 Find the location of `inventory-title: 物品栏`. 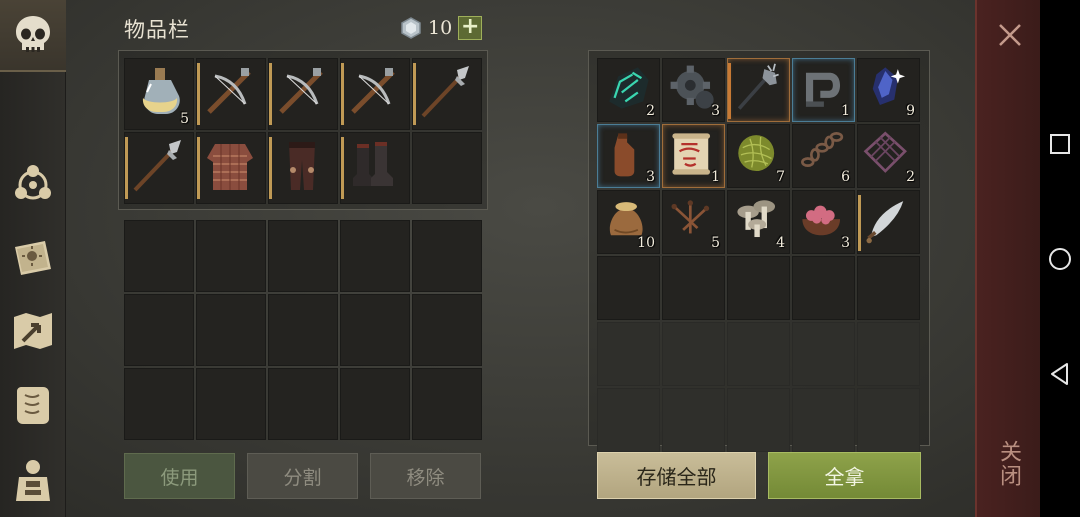

inventory-title: 物品栏 is located at coordinates (157, 30).